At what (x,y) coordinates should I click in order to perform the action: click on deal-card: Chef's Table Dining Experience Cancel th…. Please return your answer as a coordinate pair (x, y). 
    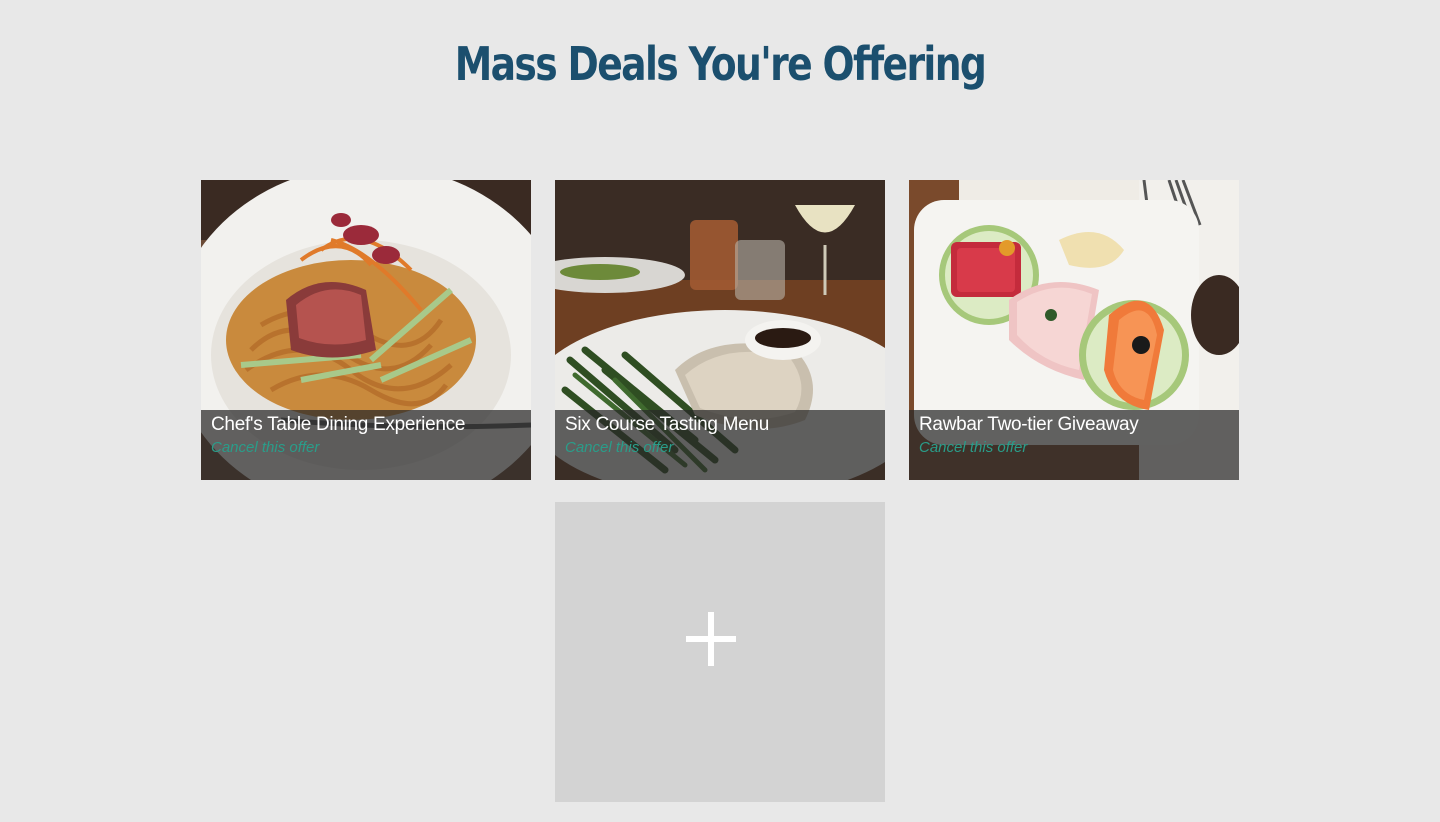
    Looking at the image, I should click on (366, 330).